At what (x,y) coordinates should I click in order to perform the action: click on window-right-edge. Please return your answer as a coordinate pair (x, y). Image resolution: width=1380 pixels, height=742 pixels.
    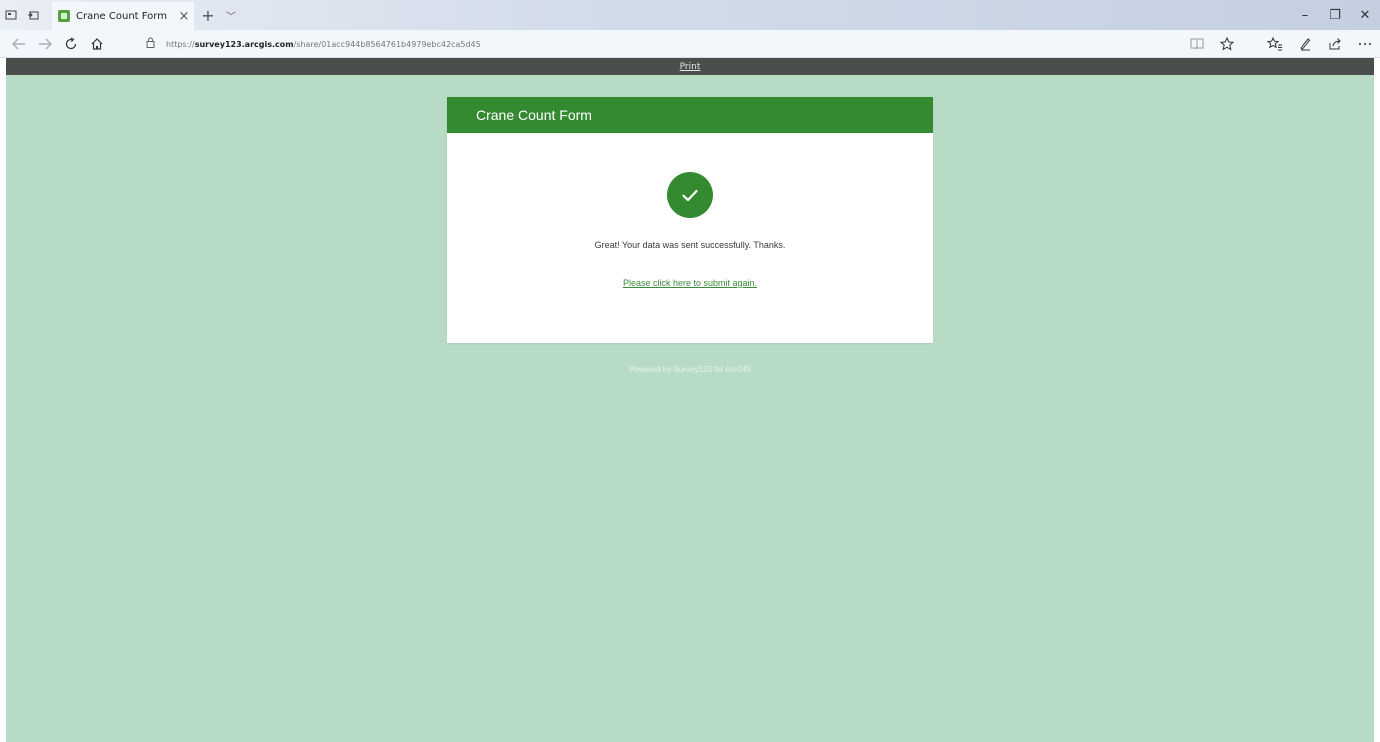
    Looking at the image, I should click on (1377, 408).